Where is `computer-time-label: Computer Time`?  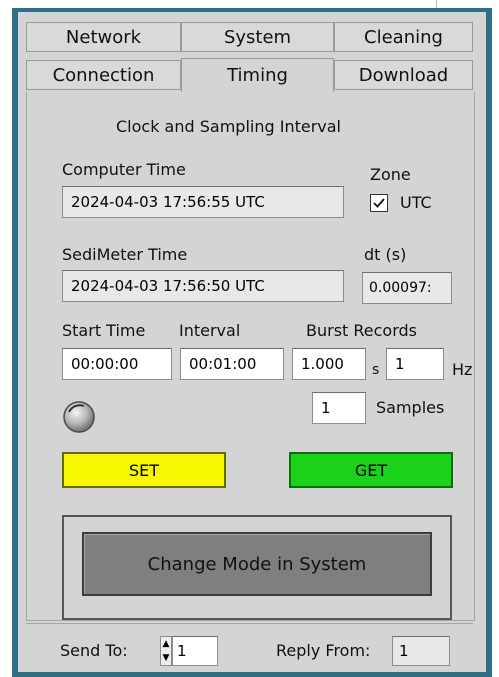
computer-time-label: Computer Time is located at coordinates (124, 169).